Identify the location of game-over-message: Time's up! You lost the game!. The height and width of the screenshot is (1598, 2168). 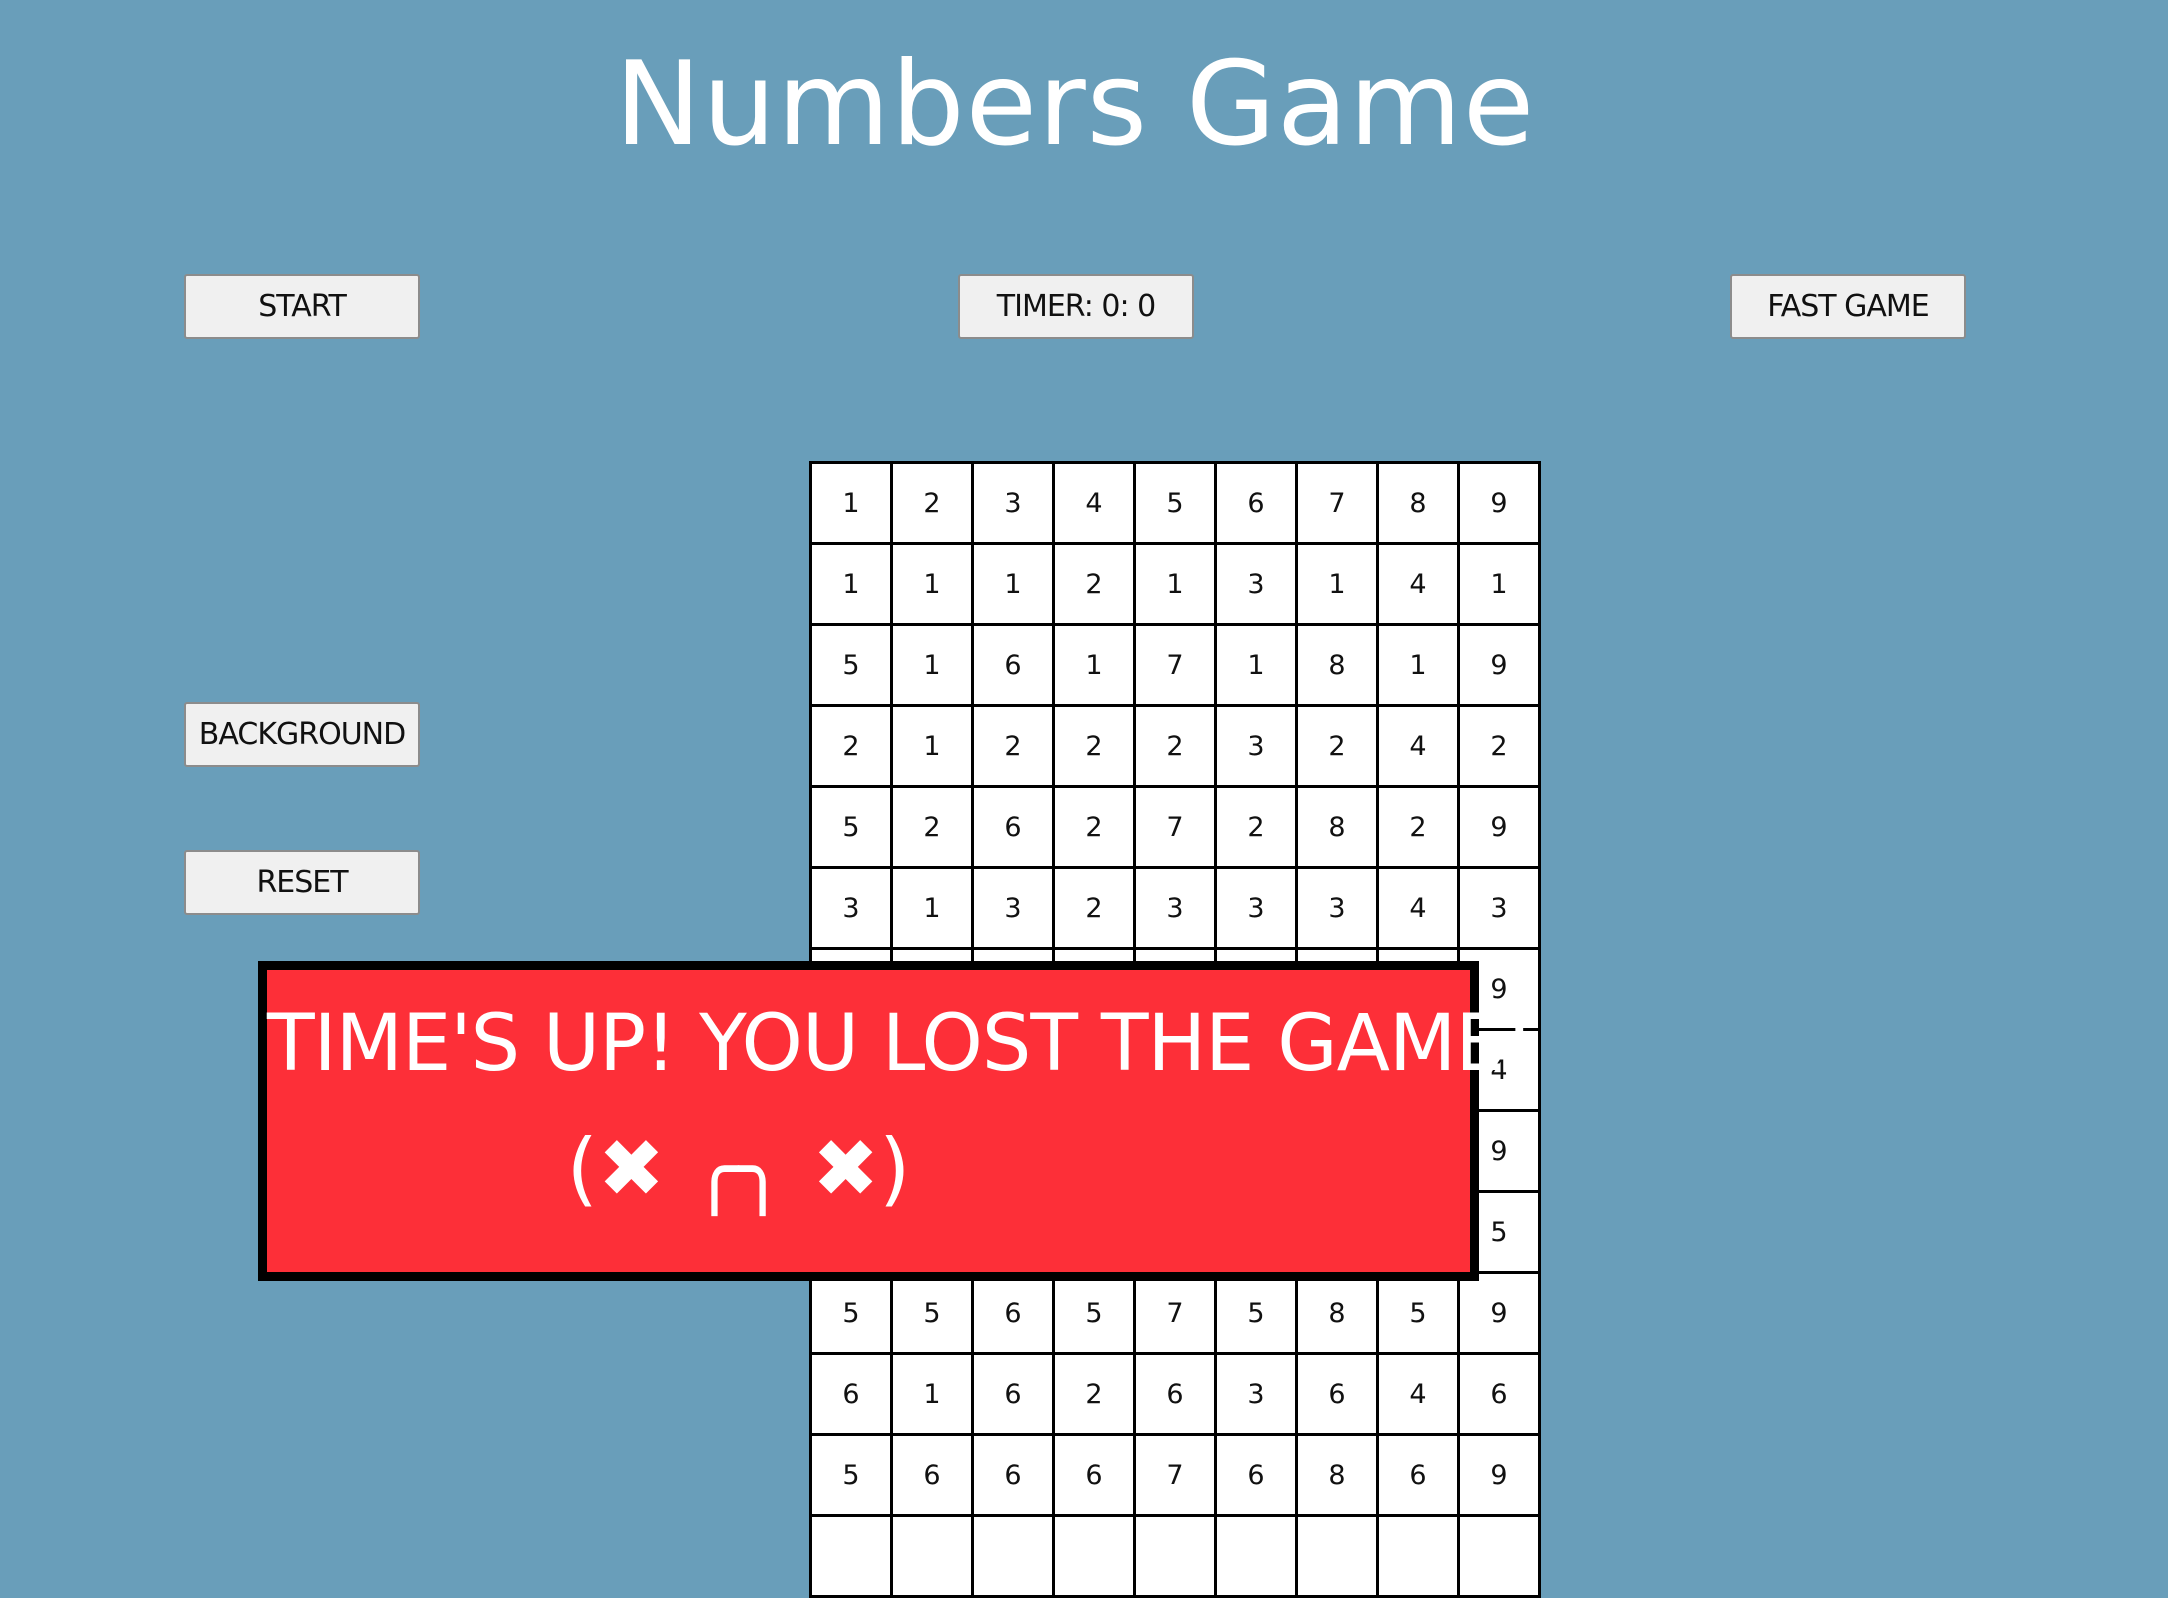
(901, 1044).